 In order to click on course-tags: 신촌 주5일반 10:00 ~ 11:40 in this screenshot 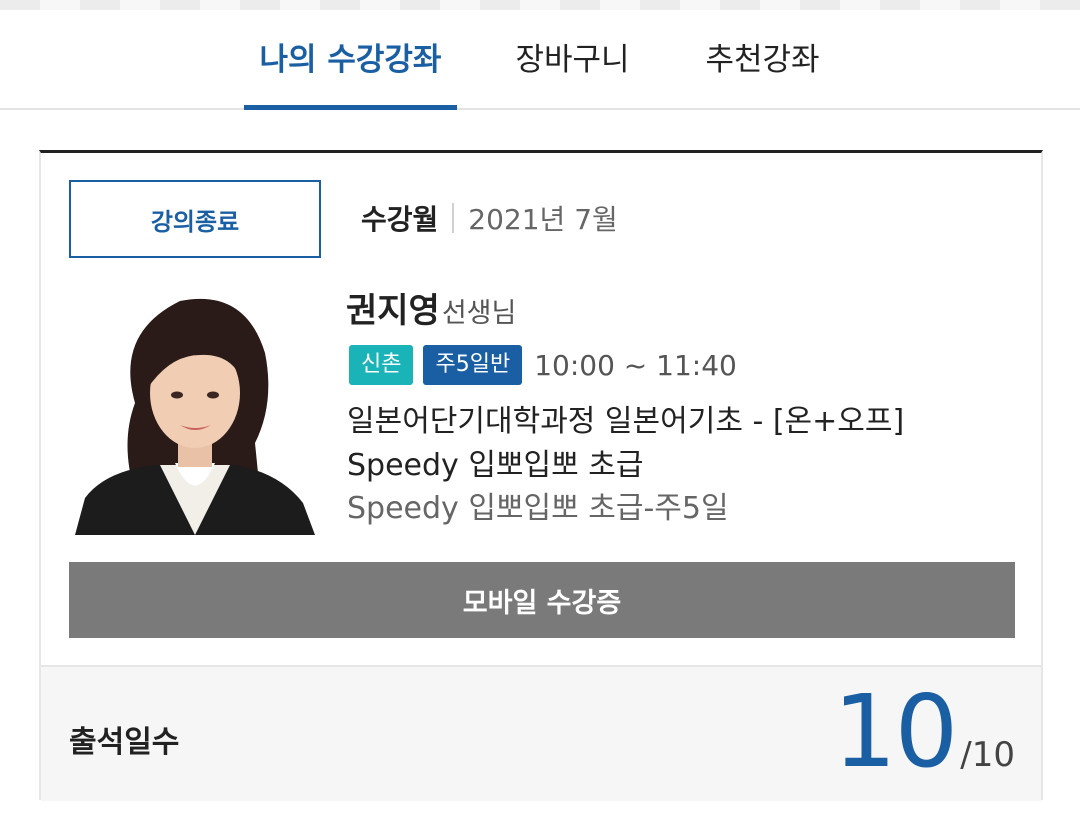, I will do `click(543, 365)`.